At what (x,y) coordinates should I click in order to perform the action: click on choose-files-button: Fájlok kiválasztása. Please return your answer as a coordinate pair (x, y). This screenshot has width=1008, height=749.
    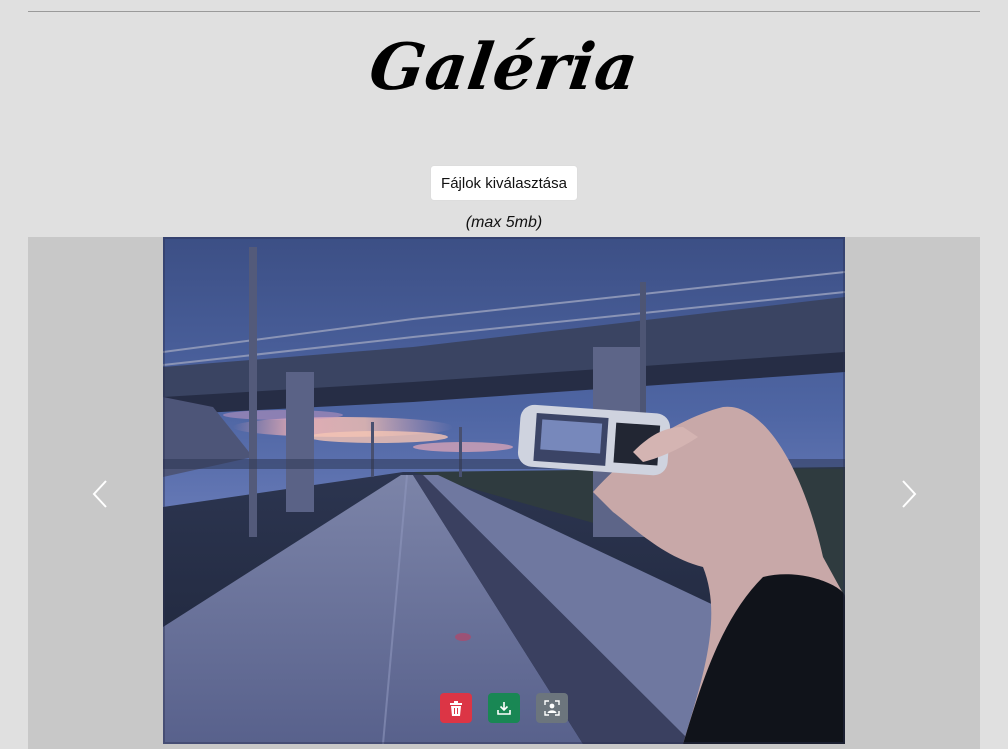
    Looking at the image, I should click on (504, 183).